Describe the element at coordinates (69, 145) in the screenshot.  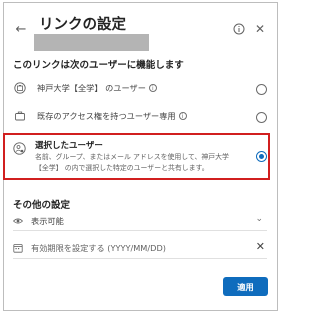
I see `option-specific-users-label: 選択したユーザー` at that location.